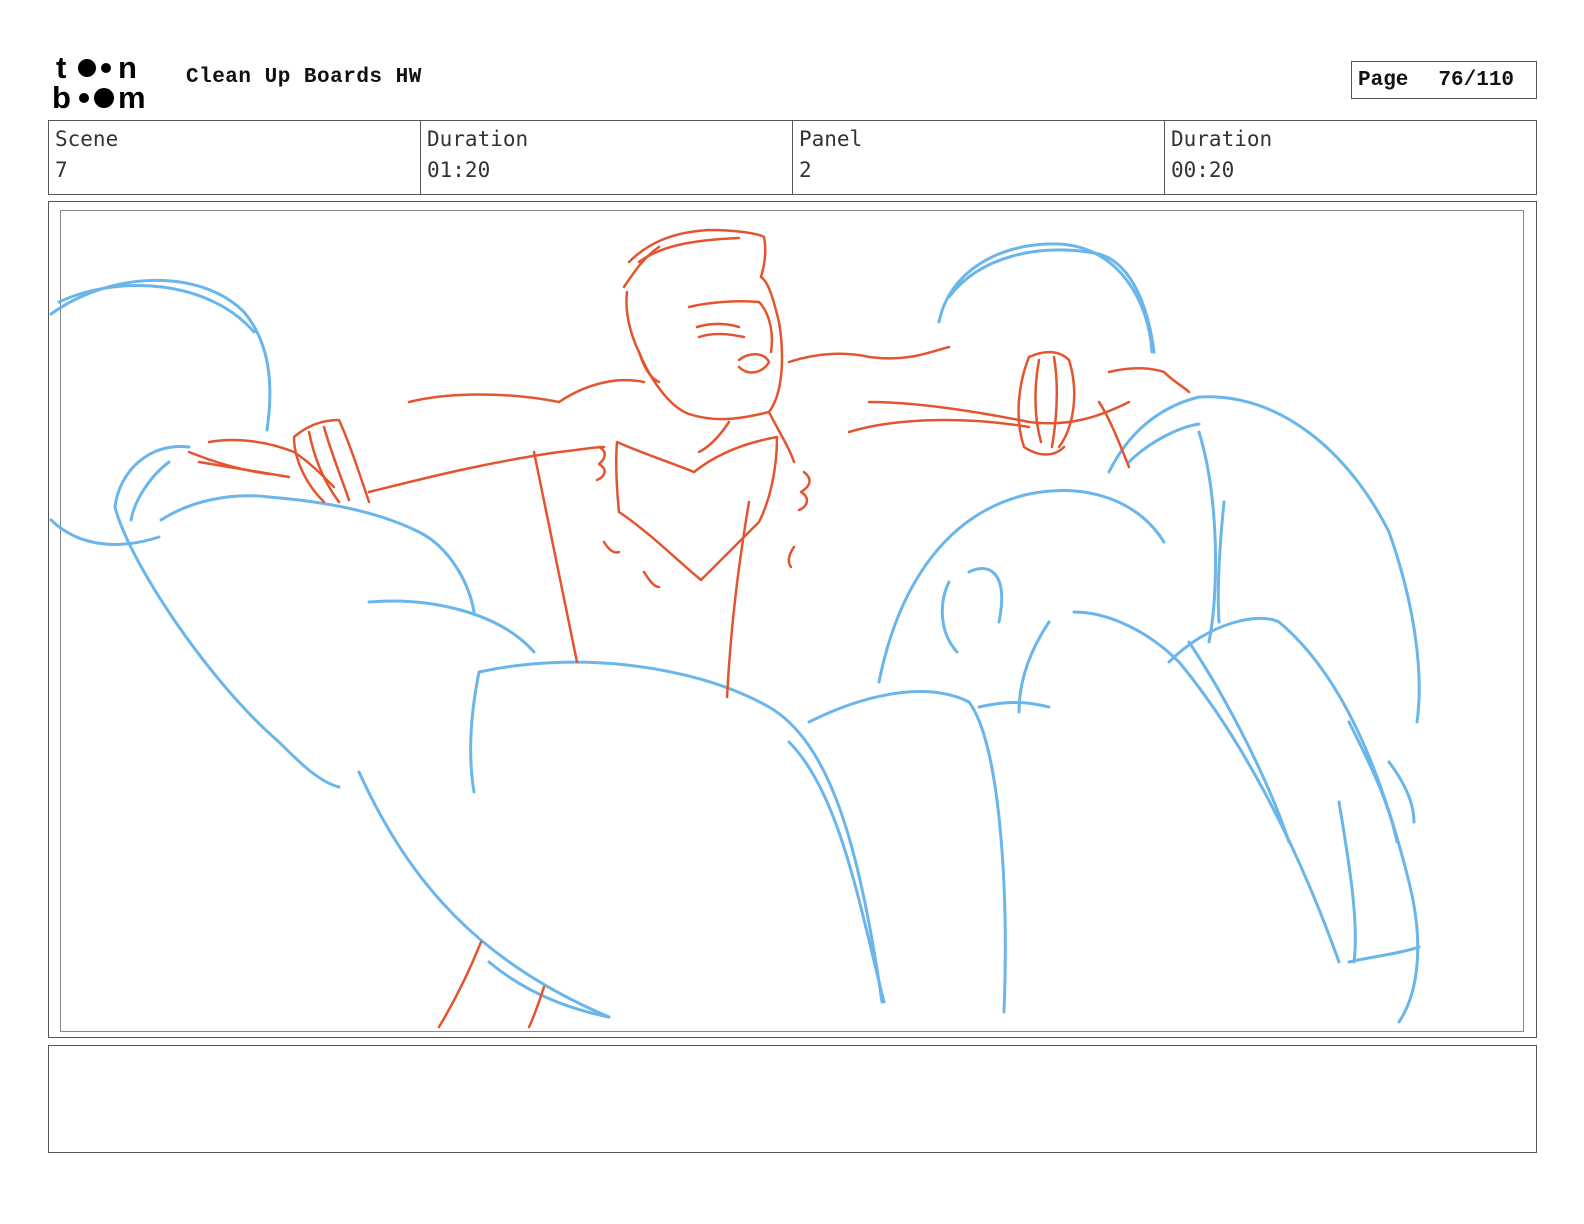 Image resolution: width=1584 pixels, height=1224 pixels. I want to click on page-number: 76/110, so click(1476, 80).